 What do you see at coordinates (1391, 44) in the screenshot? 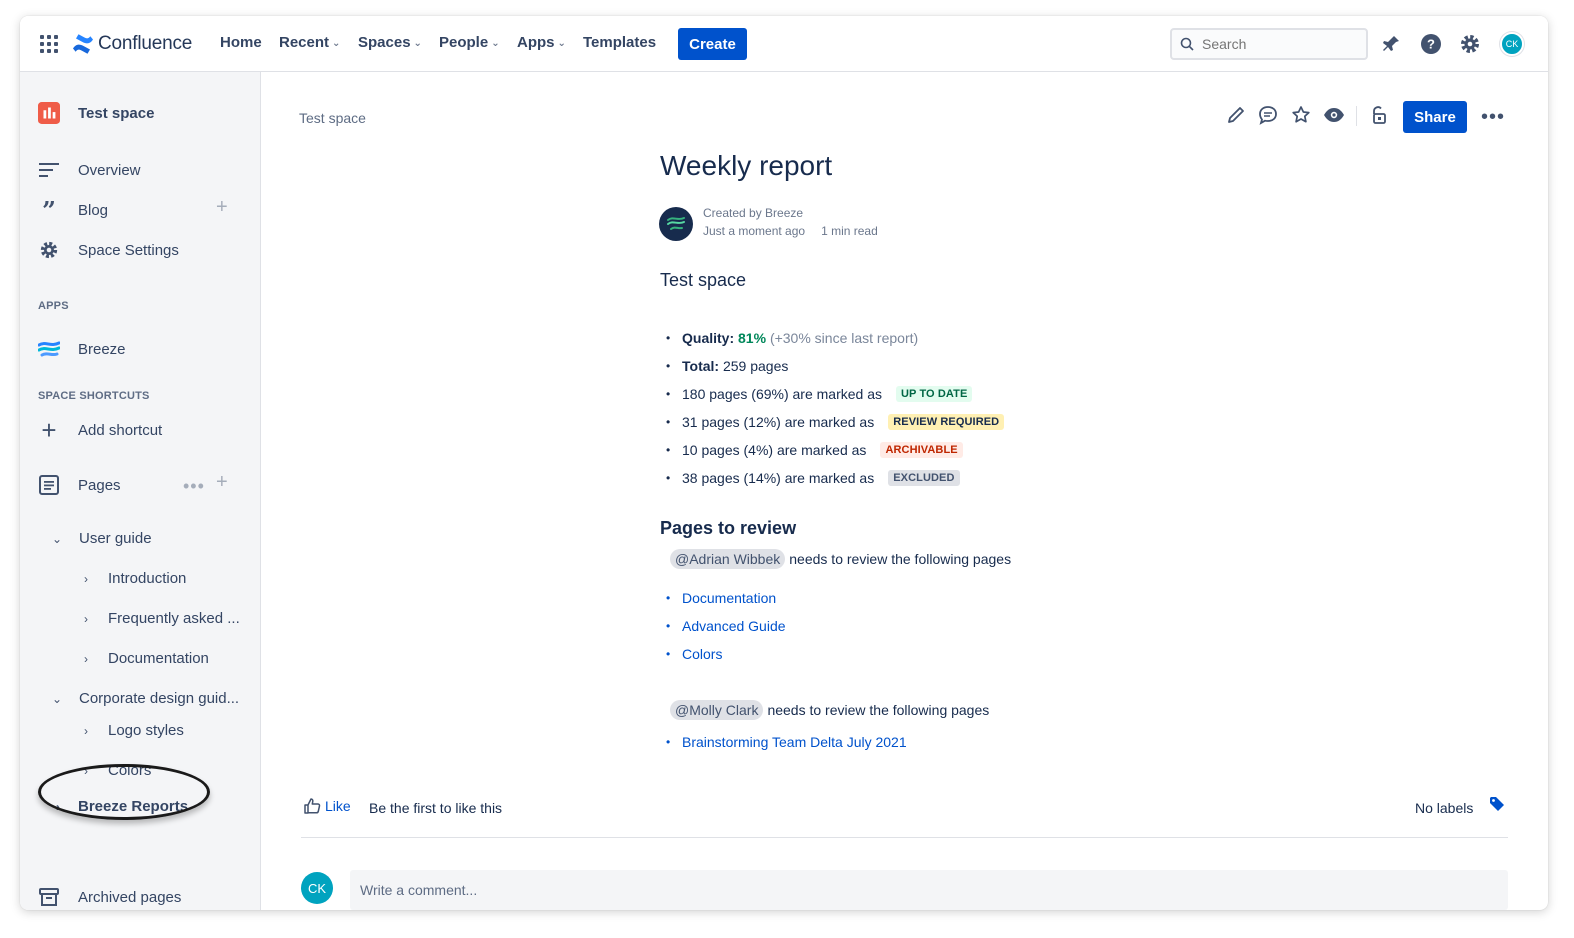
I see `notifications-icon` at bounding box center [1391, 44].